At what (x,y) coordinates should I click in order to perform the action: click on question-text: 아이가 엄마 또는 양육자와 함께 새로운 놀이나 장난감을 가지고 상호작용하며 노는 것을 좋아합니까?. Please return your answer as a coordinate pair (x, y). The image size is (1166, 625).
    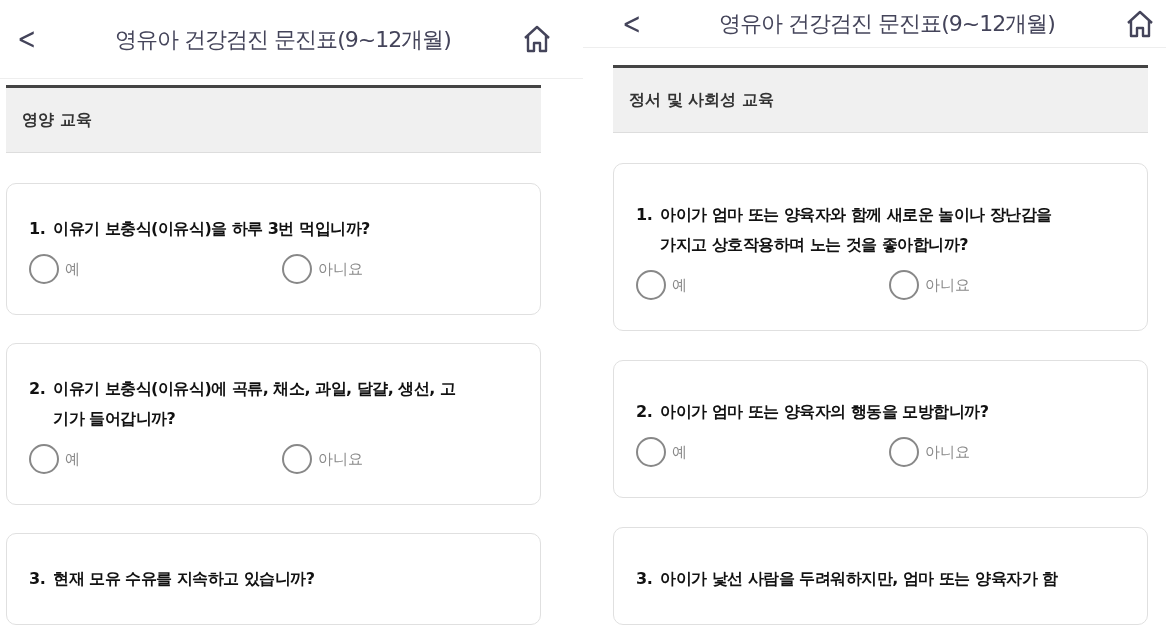
    Looking at the image, I should click on (856, 230).